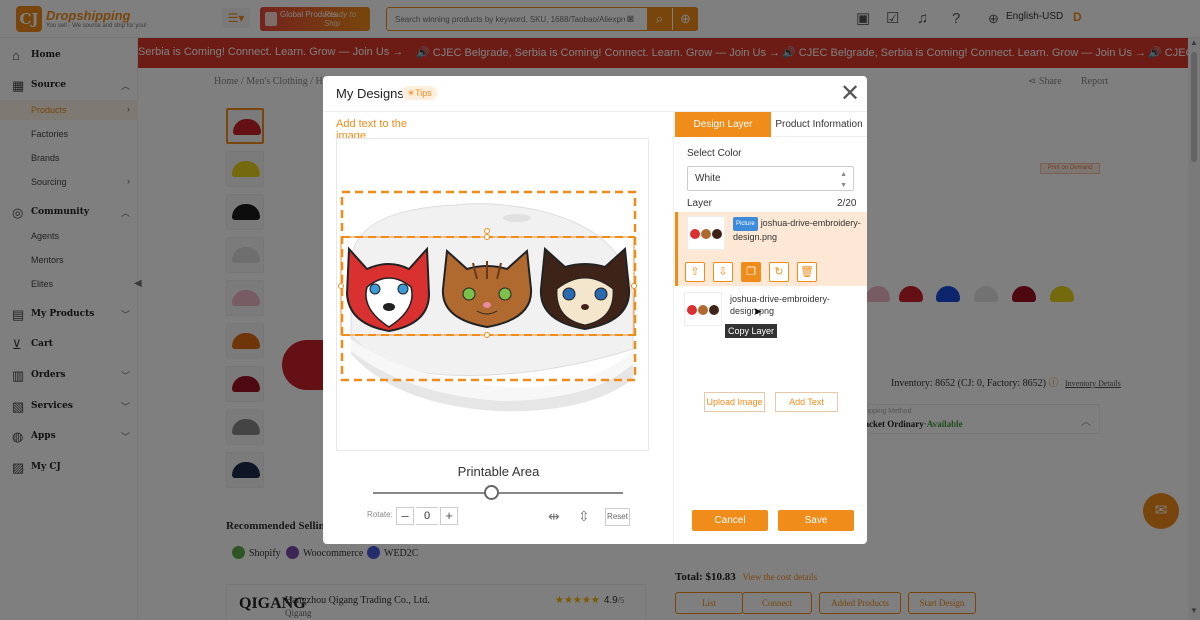  I want to click on color-select: White ▲ ▼, so click(770, 178).